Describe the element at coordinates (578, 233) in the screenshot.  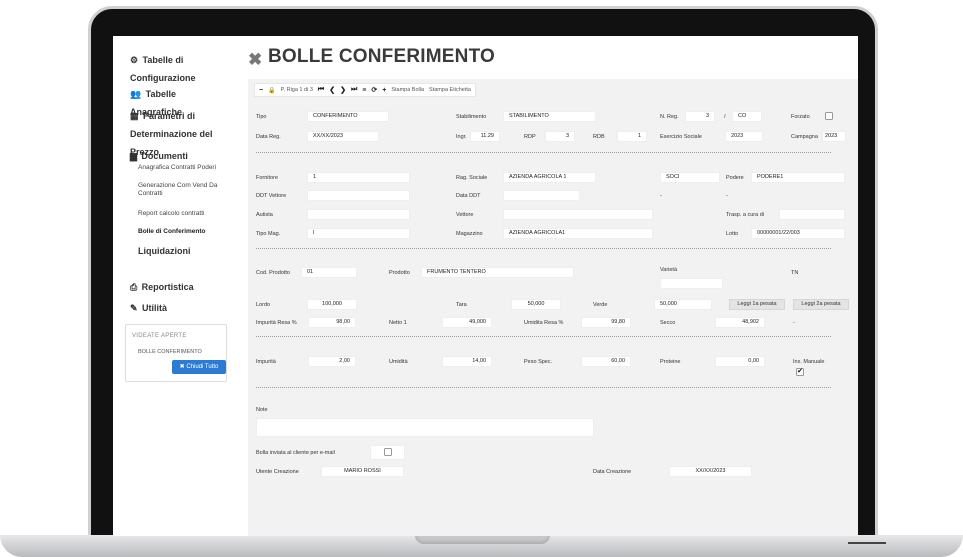
I see `magazzino-field: AZIENDA AGRICOLA1` at that location.